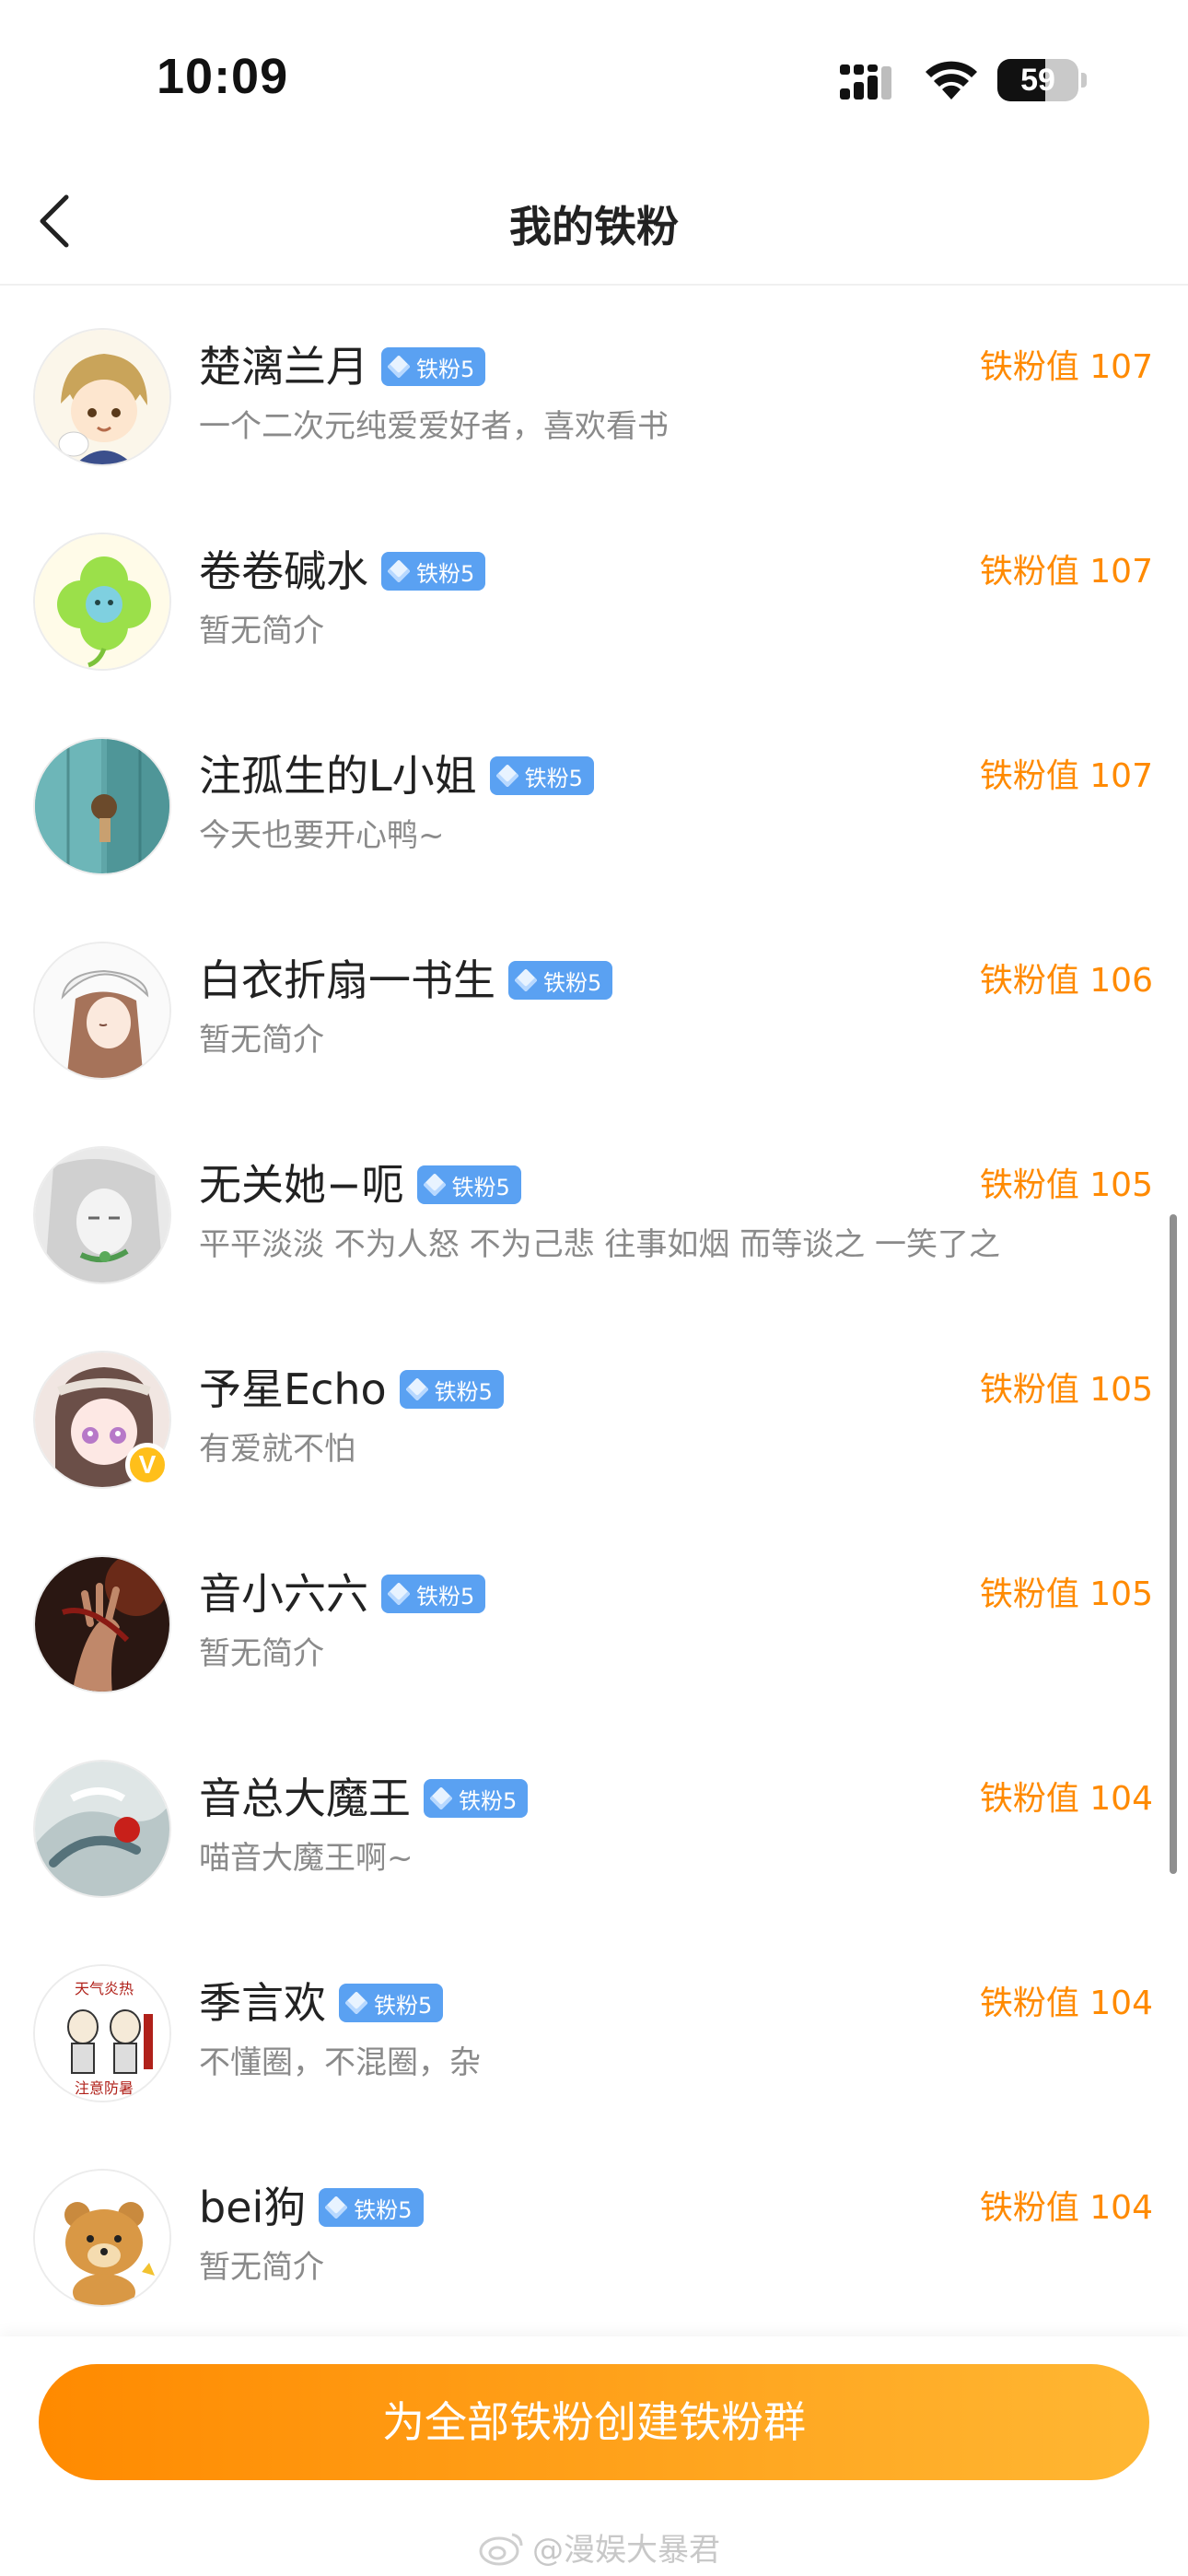 The width and height of the screenshot is (1188, 2576). What do you see at coordinates (105, 2088) in the screenshot?
I see `svg-text: 注意防暑` at bounding box center [105, 2088].